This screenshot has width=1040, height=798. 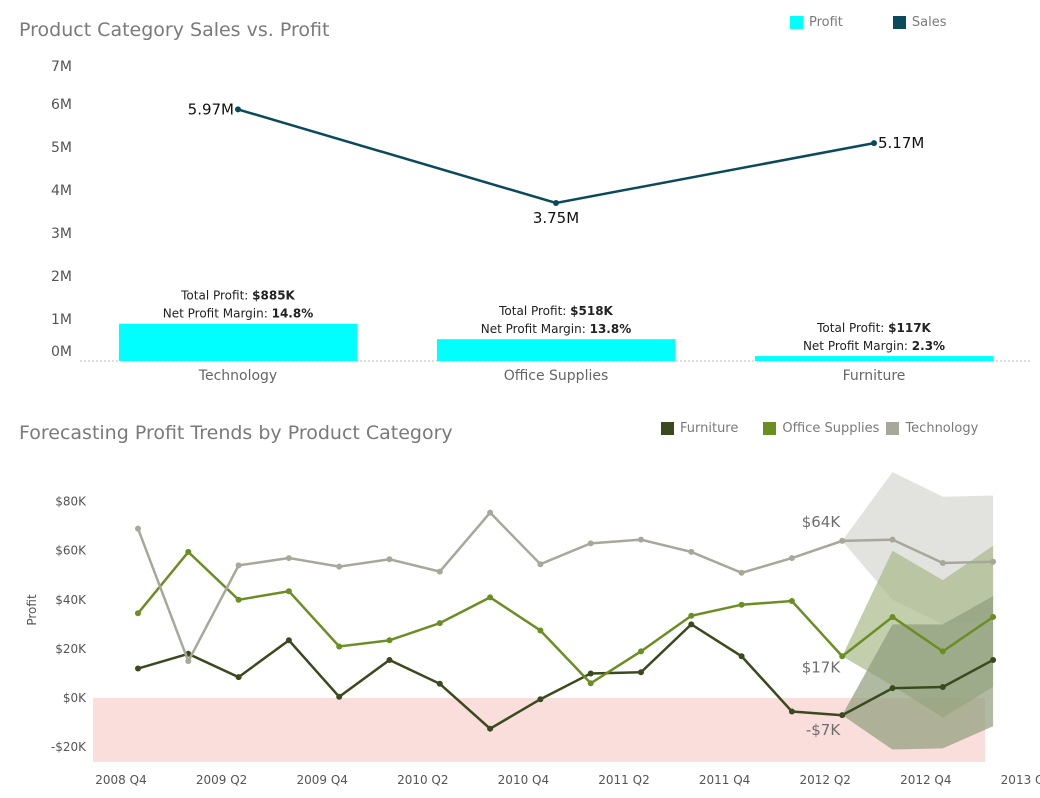 What do you see at coordinates (71, 649) in the screenshot?
I see `y-tick-label: $20K` at bounding box center [71, 649].